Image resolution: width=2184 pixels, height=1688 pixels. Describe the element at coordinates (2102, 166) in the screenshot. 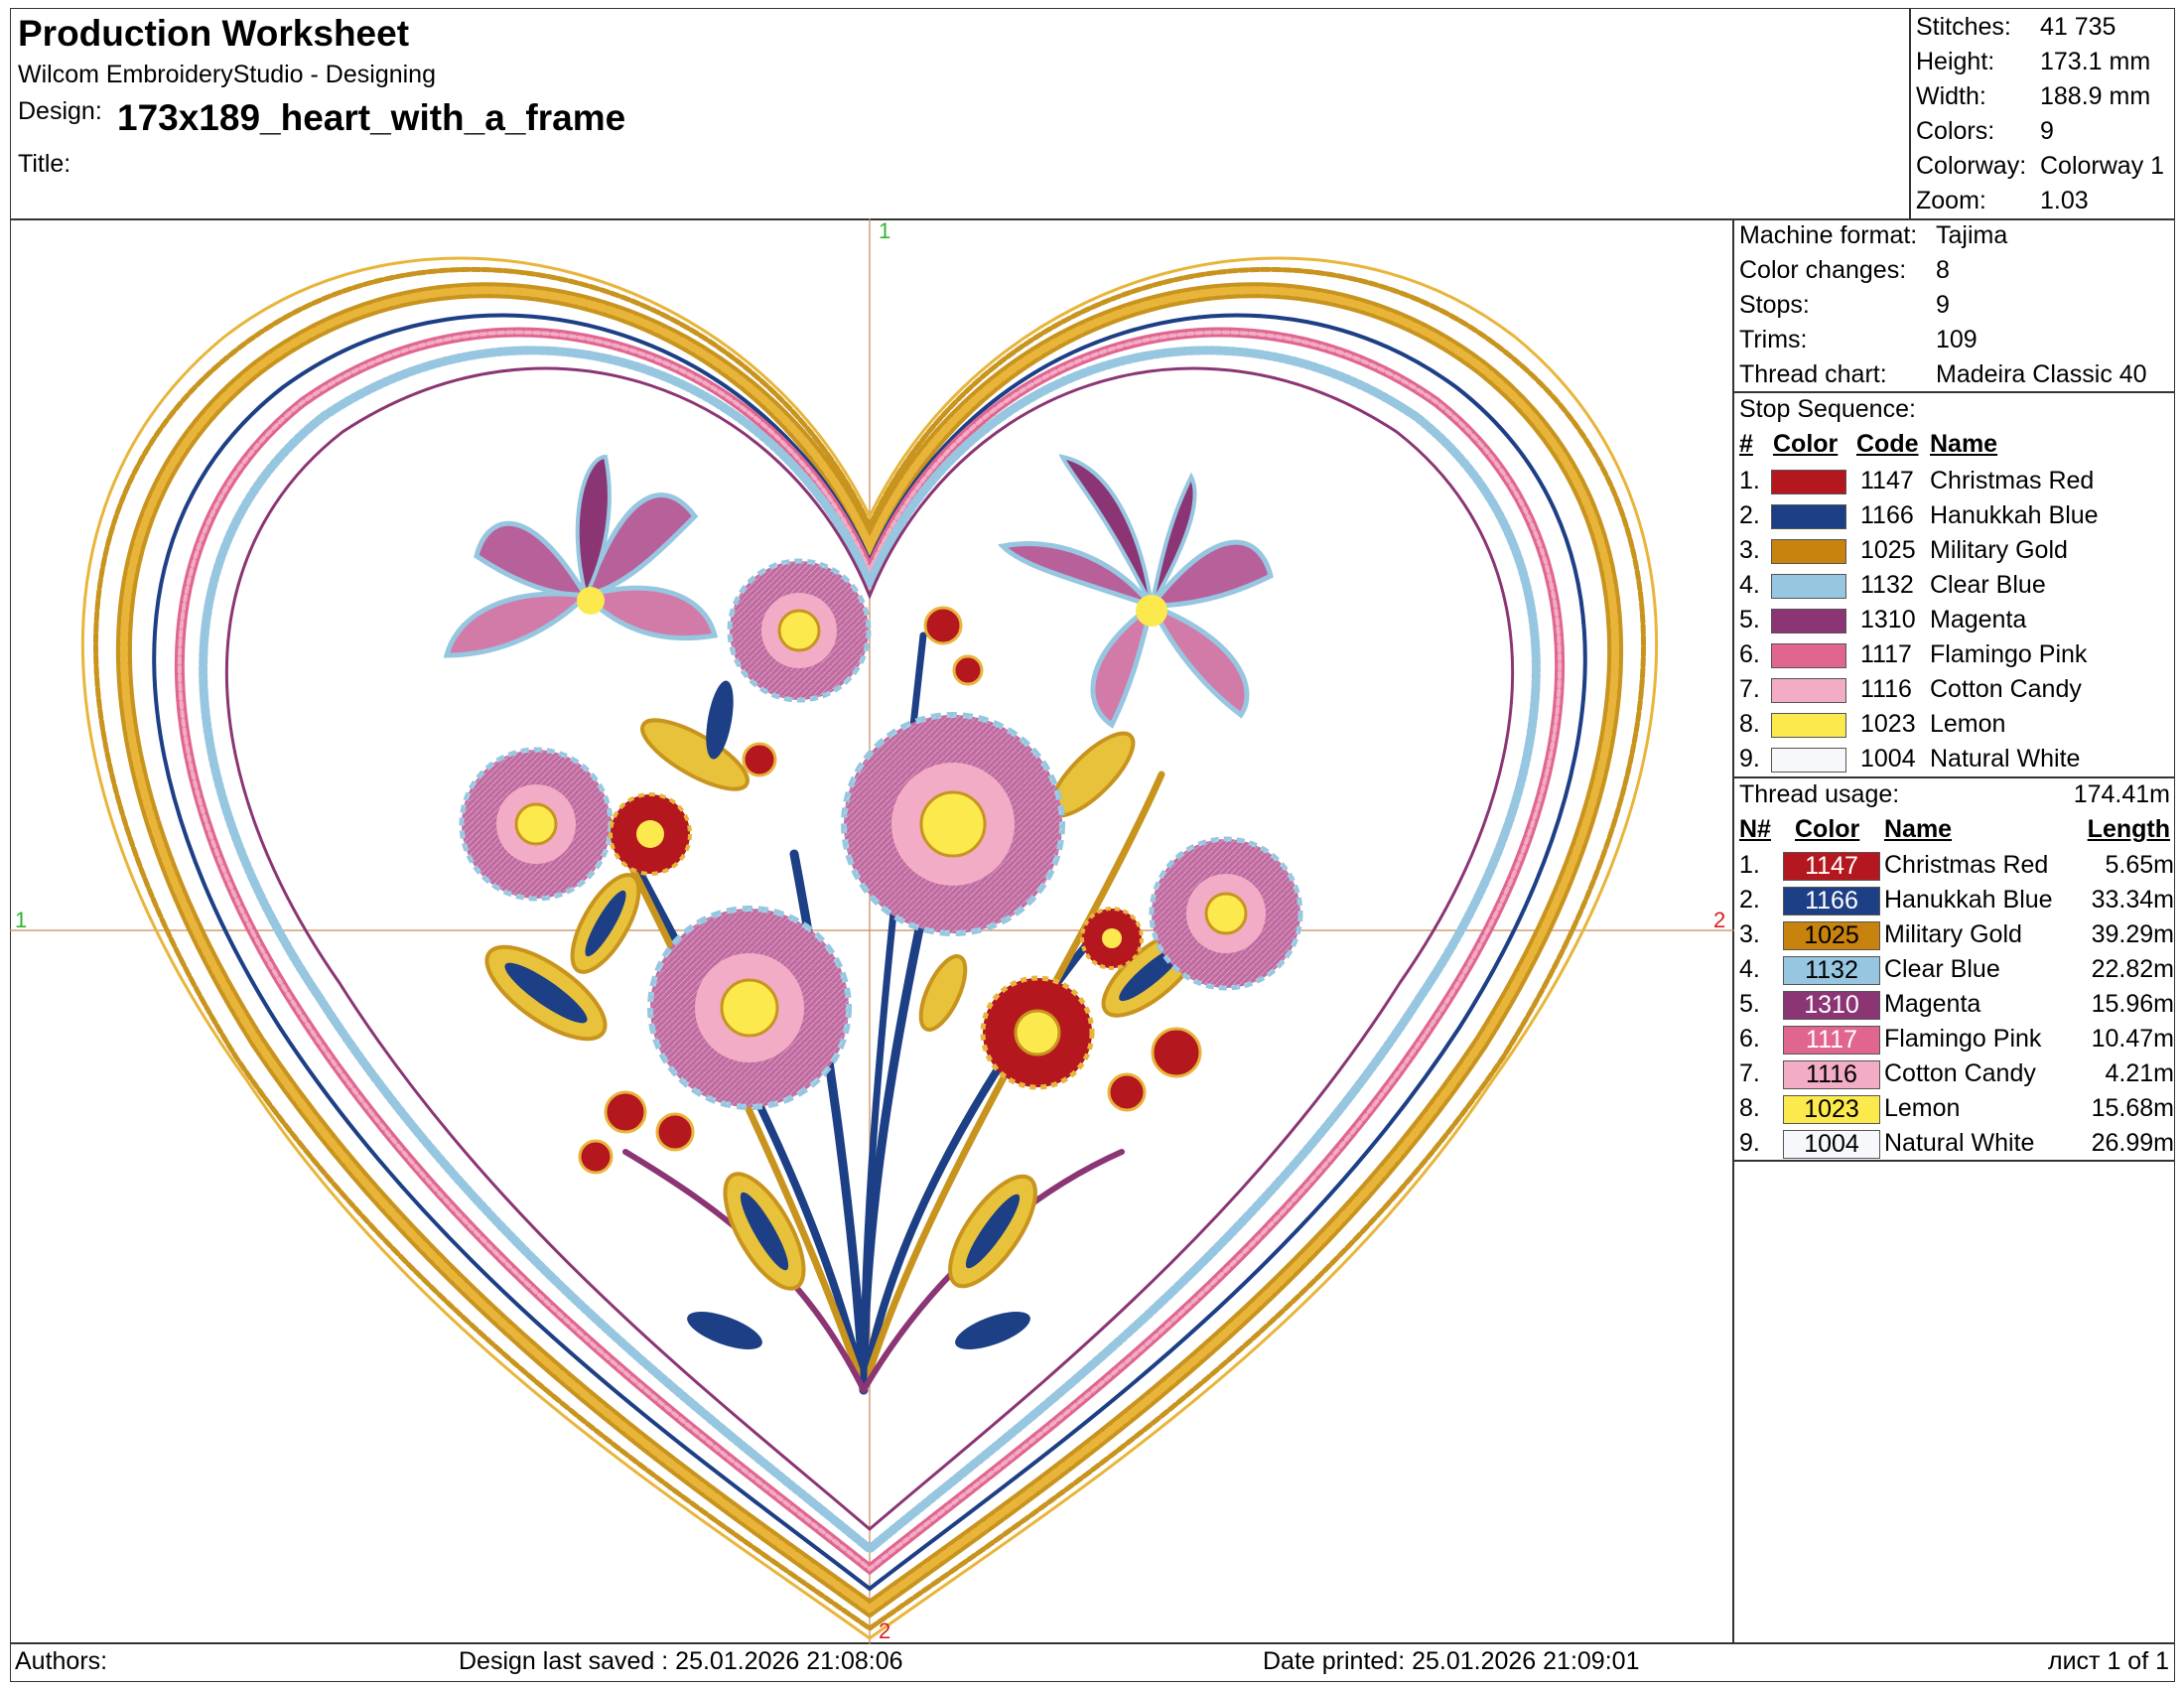

I see `stat-value: Colorway 1` at that location.